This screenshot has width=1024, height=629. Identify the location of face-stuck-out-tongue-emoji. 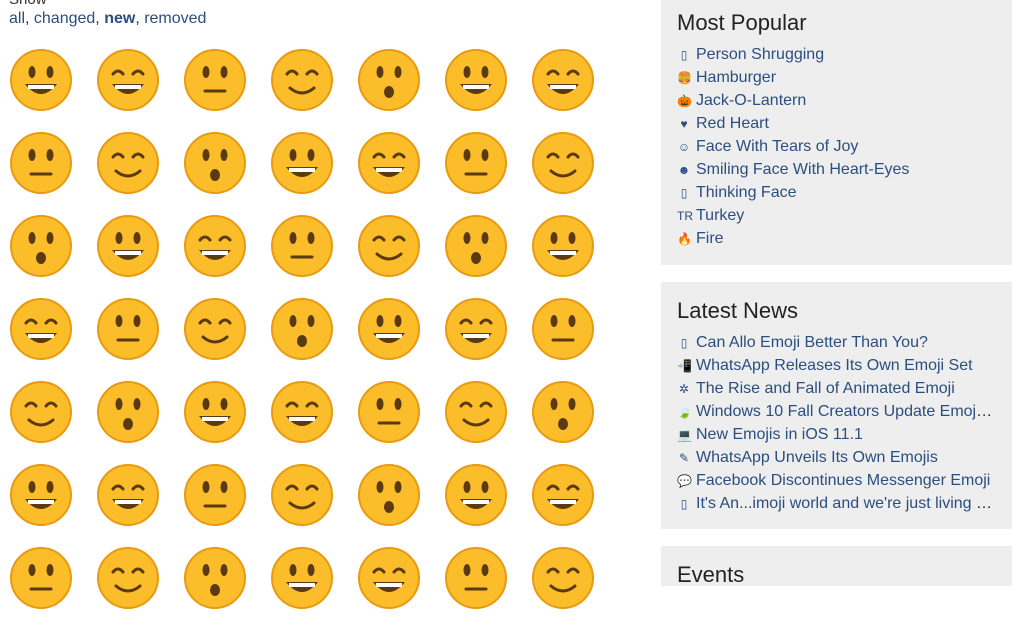
(226, 504).